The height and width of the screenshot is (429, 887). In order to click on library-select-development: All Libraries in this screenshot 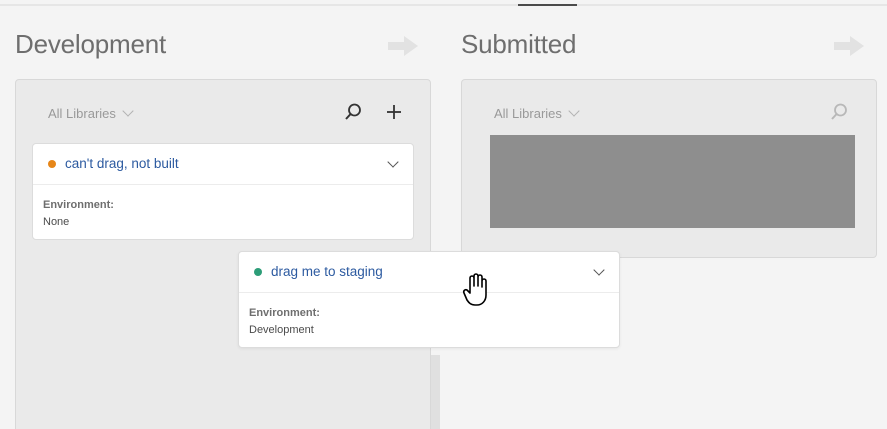, I will do `click(91, 113)`.